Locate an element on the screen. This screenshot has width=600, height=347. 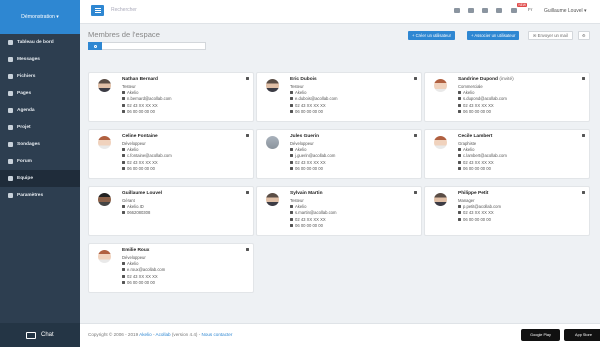
member-email: e.roux@acollab.com is located at coordinates (143, 269).